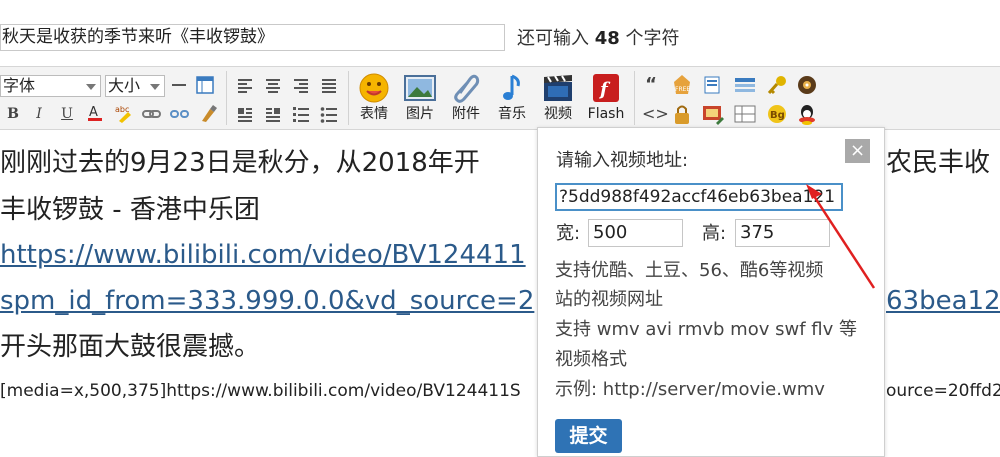 The width and height of the screenshot is (1000, 457). Describe the element at coordinates (39, 114) in the screenshot. I see `italic-icon: I` at that location.